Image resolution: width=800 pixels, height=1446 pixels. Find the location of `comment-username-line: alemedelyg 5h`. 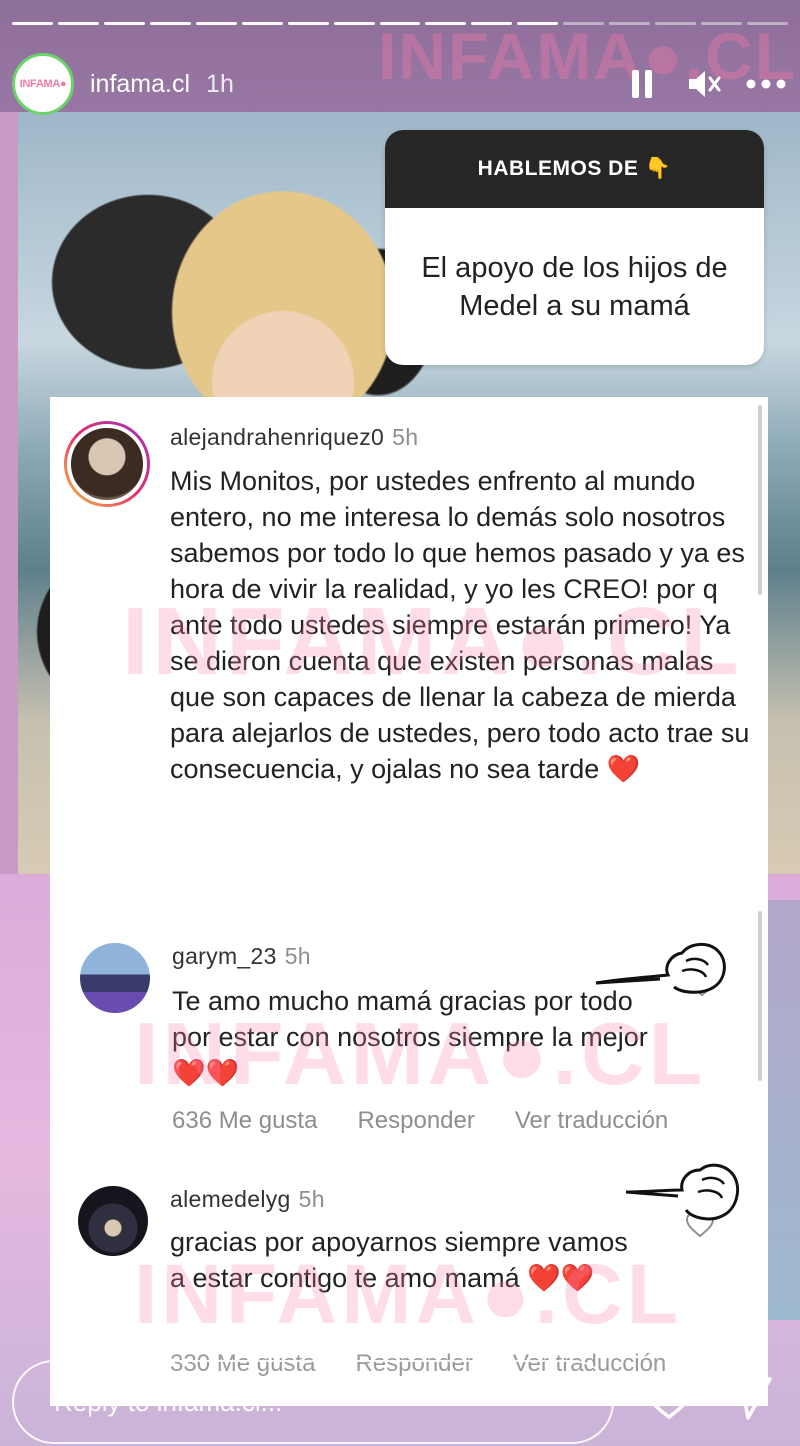

comment-username-line: alemedelyg 5h is located at coordinates (247, 1199).